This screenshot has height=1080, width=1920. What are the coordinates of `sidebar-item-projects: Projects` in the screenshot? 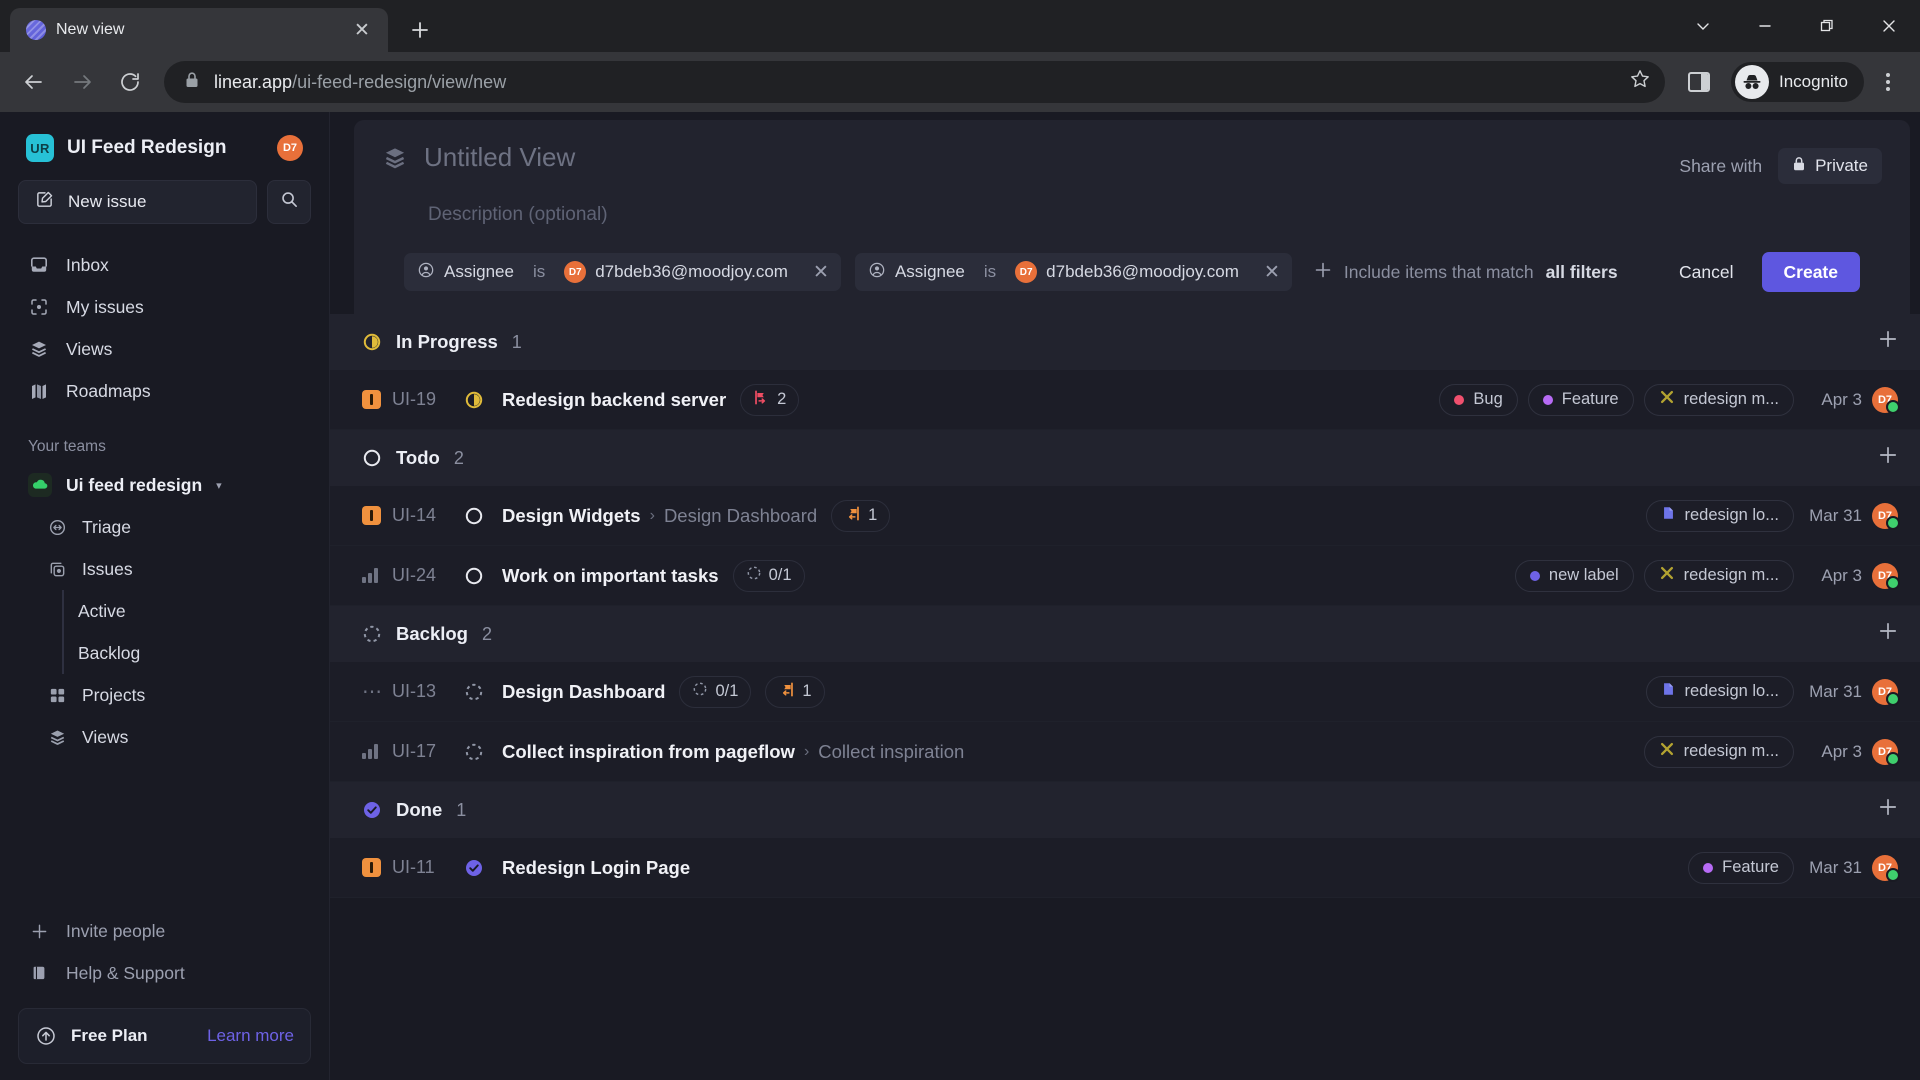 It's located at (164, 695).